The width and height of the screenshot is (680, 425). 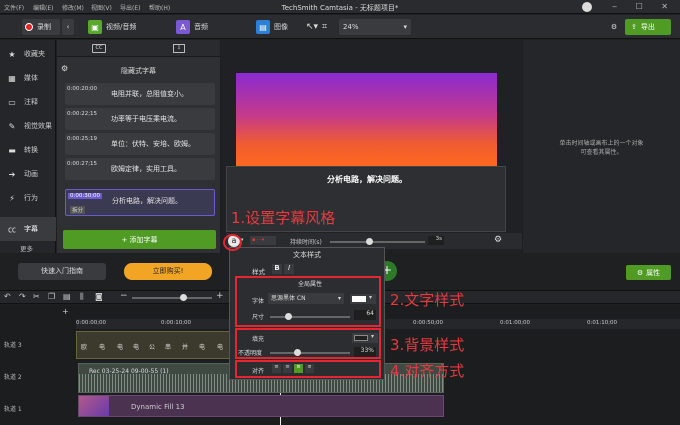 What do you see at coordinates (67, 296) in the screenshot?
I see `paste-icon: ▤` at bounding box center [67, 296].